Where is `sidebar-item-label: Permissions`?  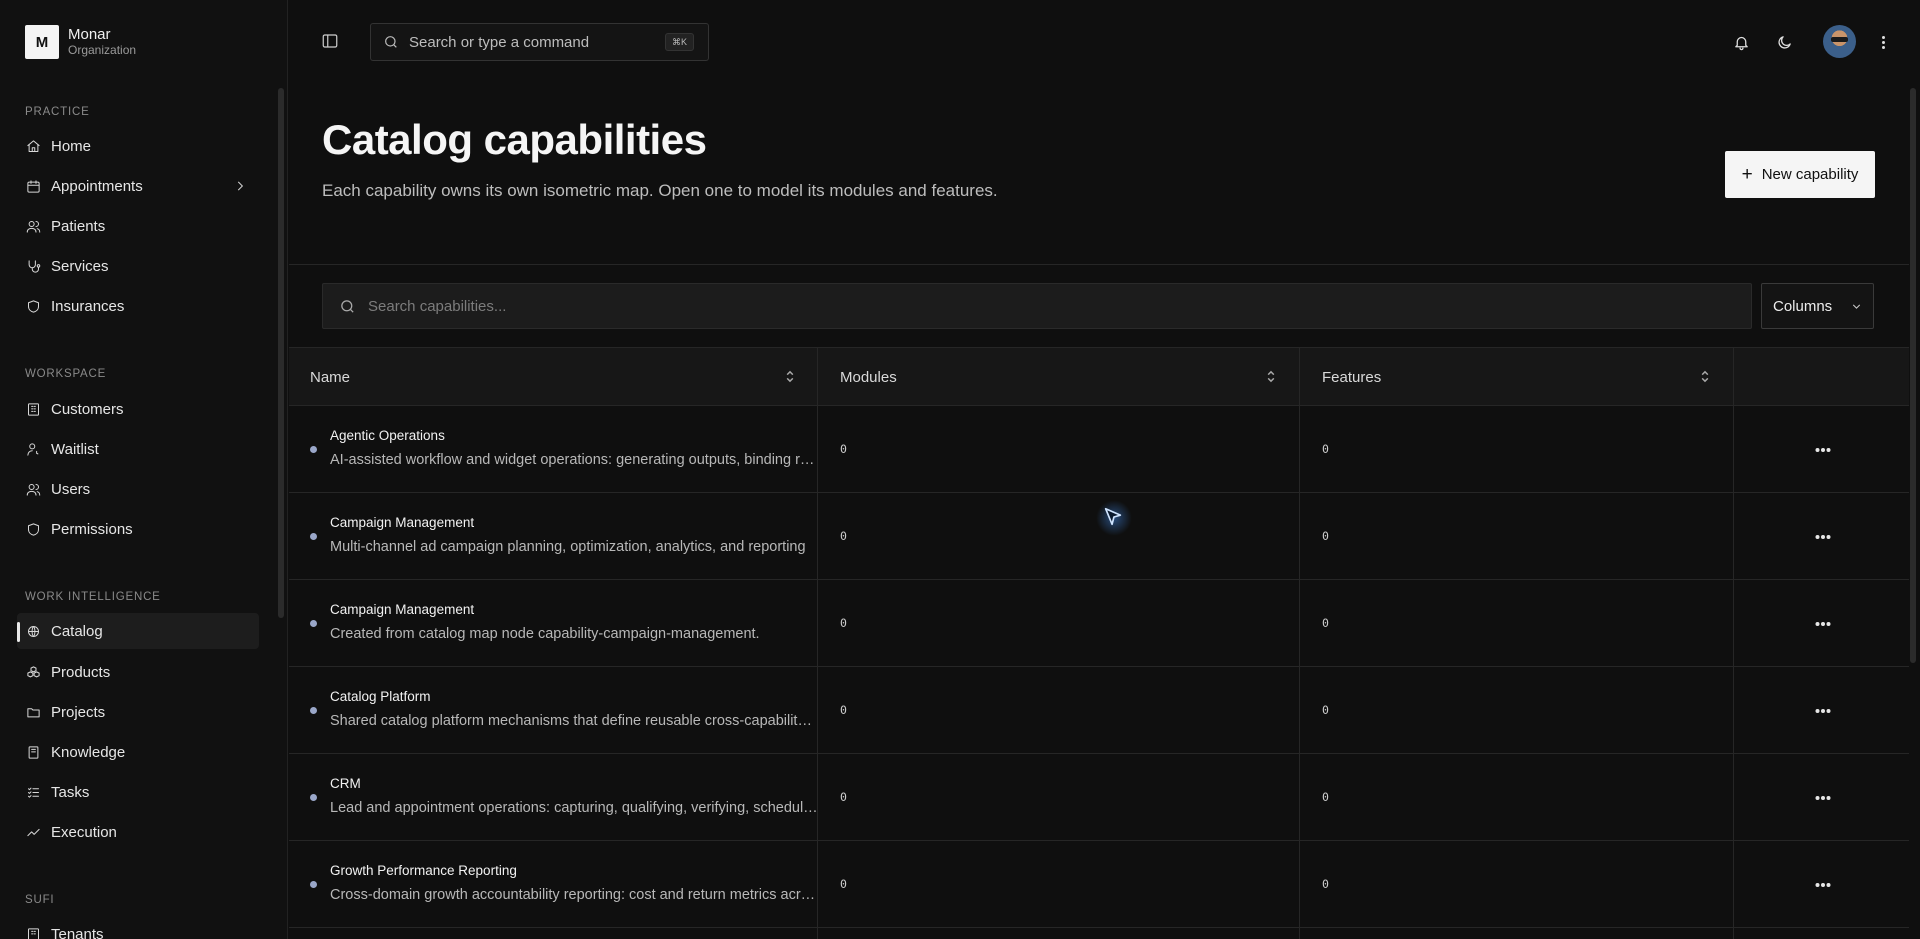 sidebar-item-label: Permissions is located at coordinates (92, 529).